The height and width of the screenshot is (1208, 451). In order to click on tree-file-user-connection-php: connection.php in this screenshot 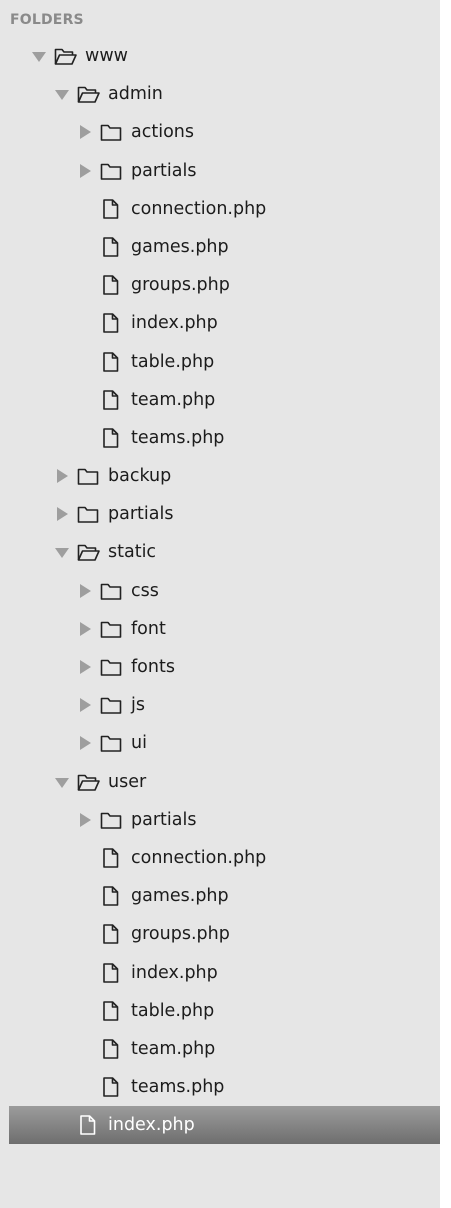, I will do `click(220, 858)`.